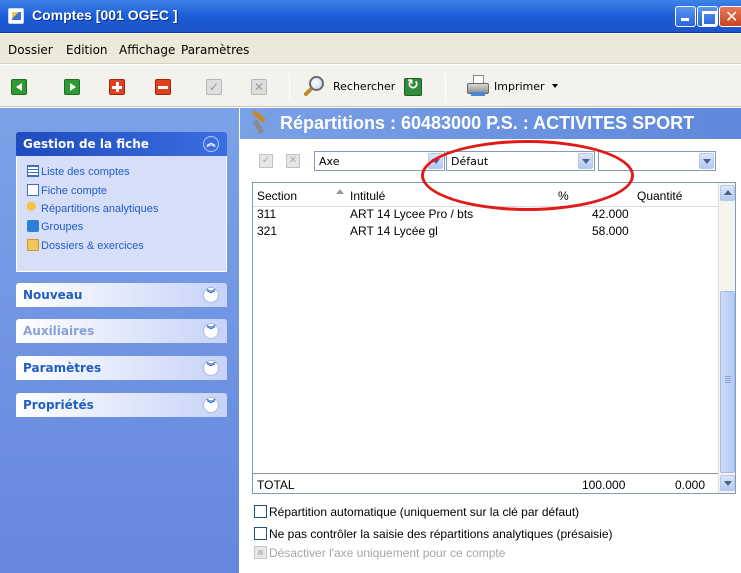 The width and height of the screenshot is (741, 573). What do you see at coordinates (121, 295) in the screenshot?
I see `panel-nouveau: Nouveau ︾` at bounding box center [121, 295].